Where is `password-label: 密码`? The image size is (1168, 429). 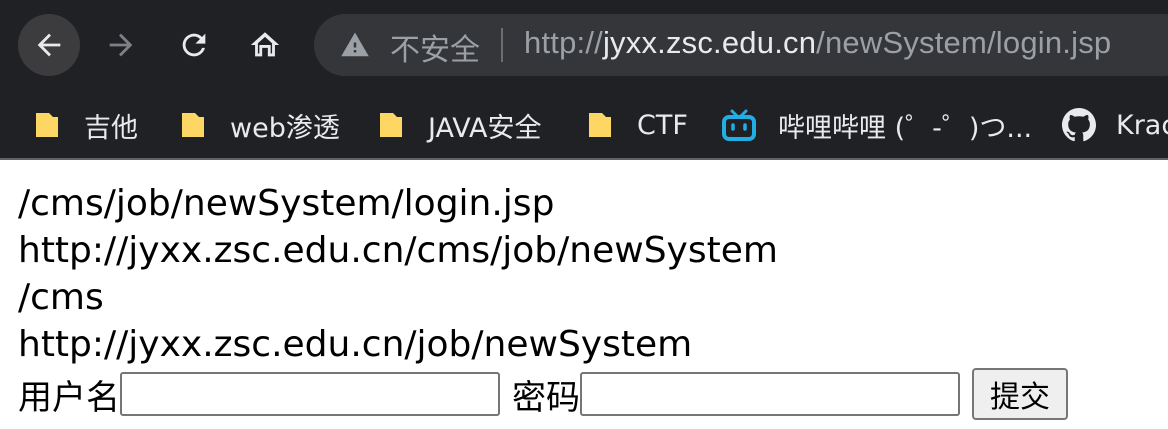 password-label: 密码 is located at coordinates (546, 397).